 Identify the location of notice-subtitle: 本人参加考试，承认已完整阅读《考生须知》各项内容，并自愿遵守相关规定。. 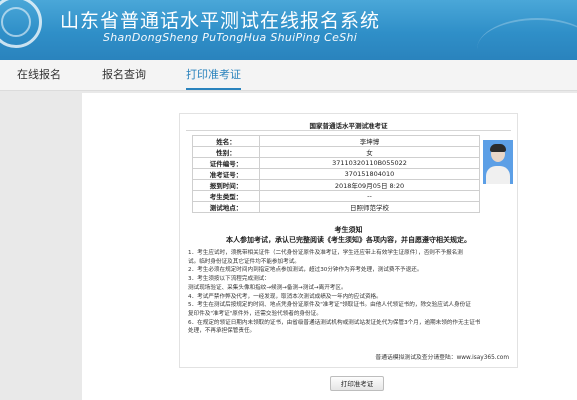
(348, 240).